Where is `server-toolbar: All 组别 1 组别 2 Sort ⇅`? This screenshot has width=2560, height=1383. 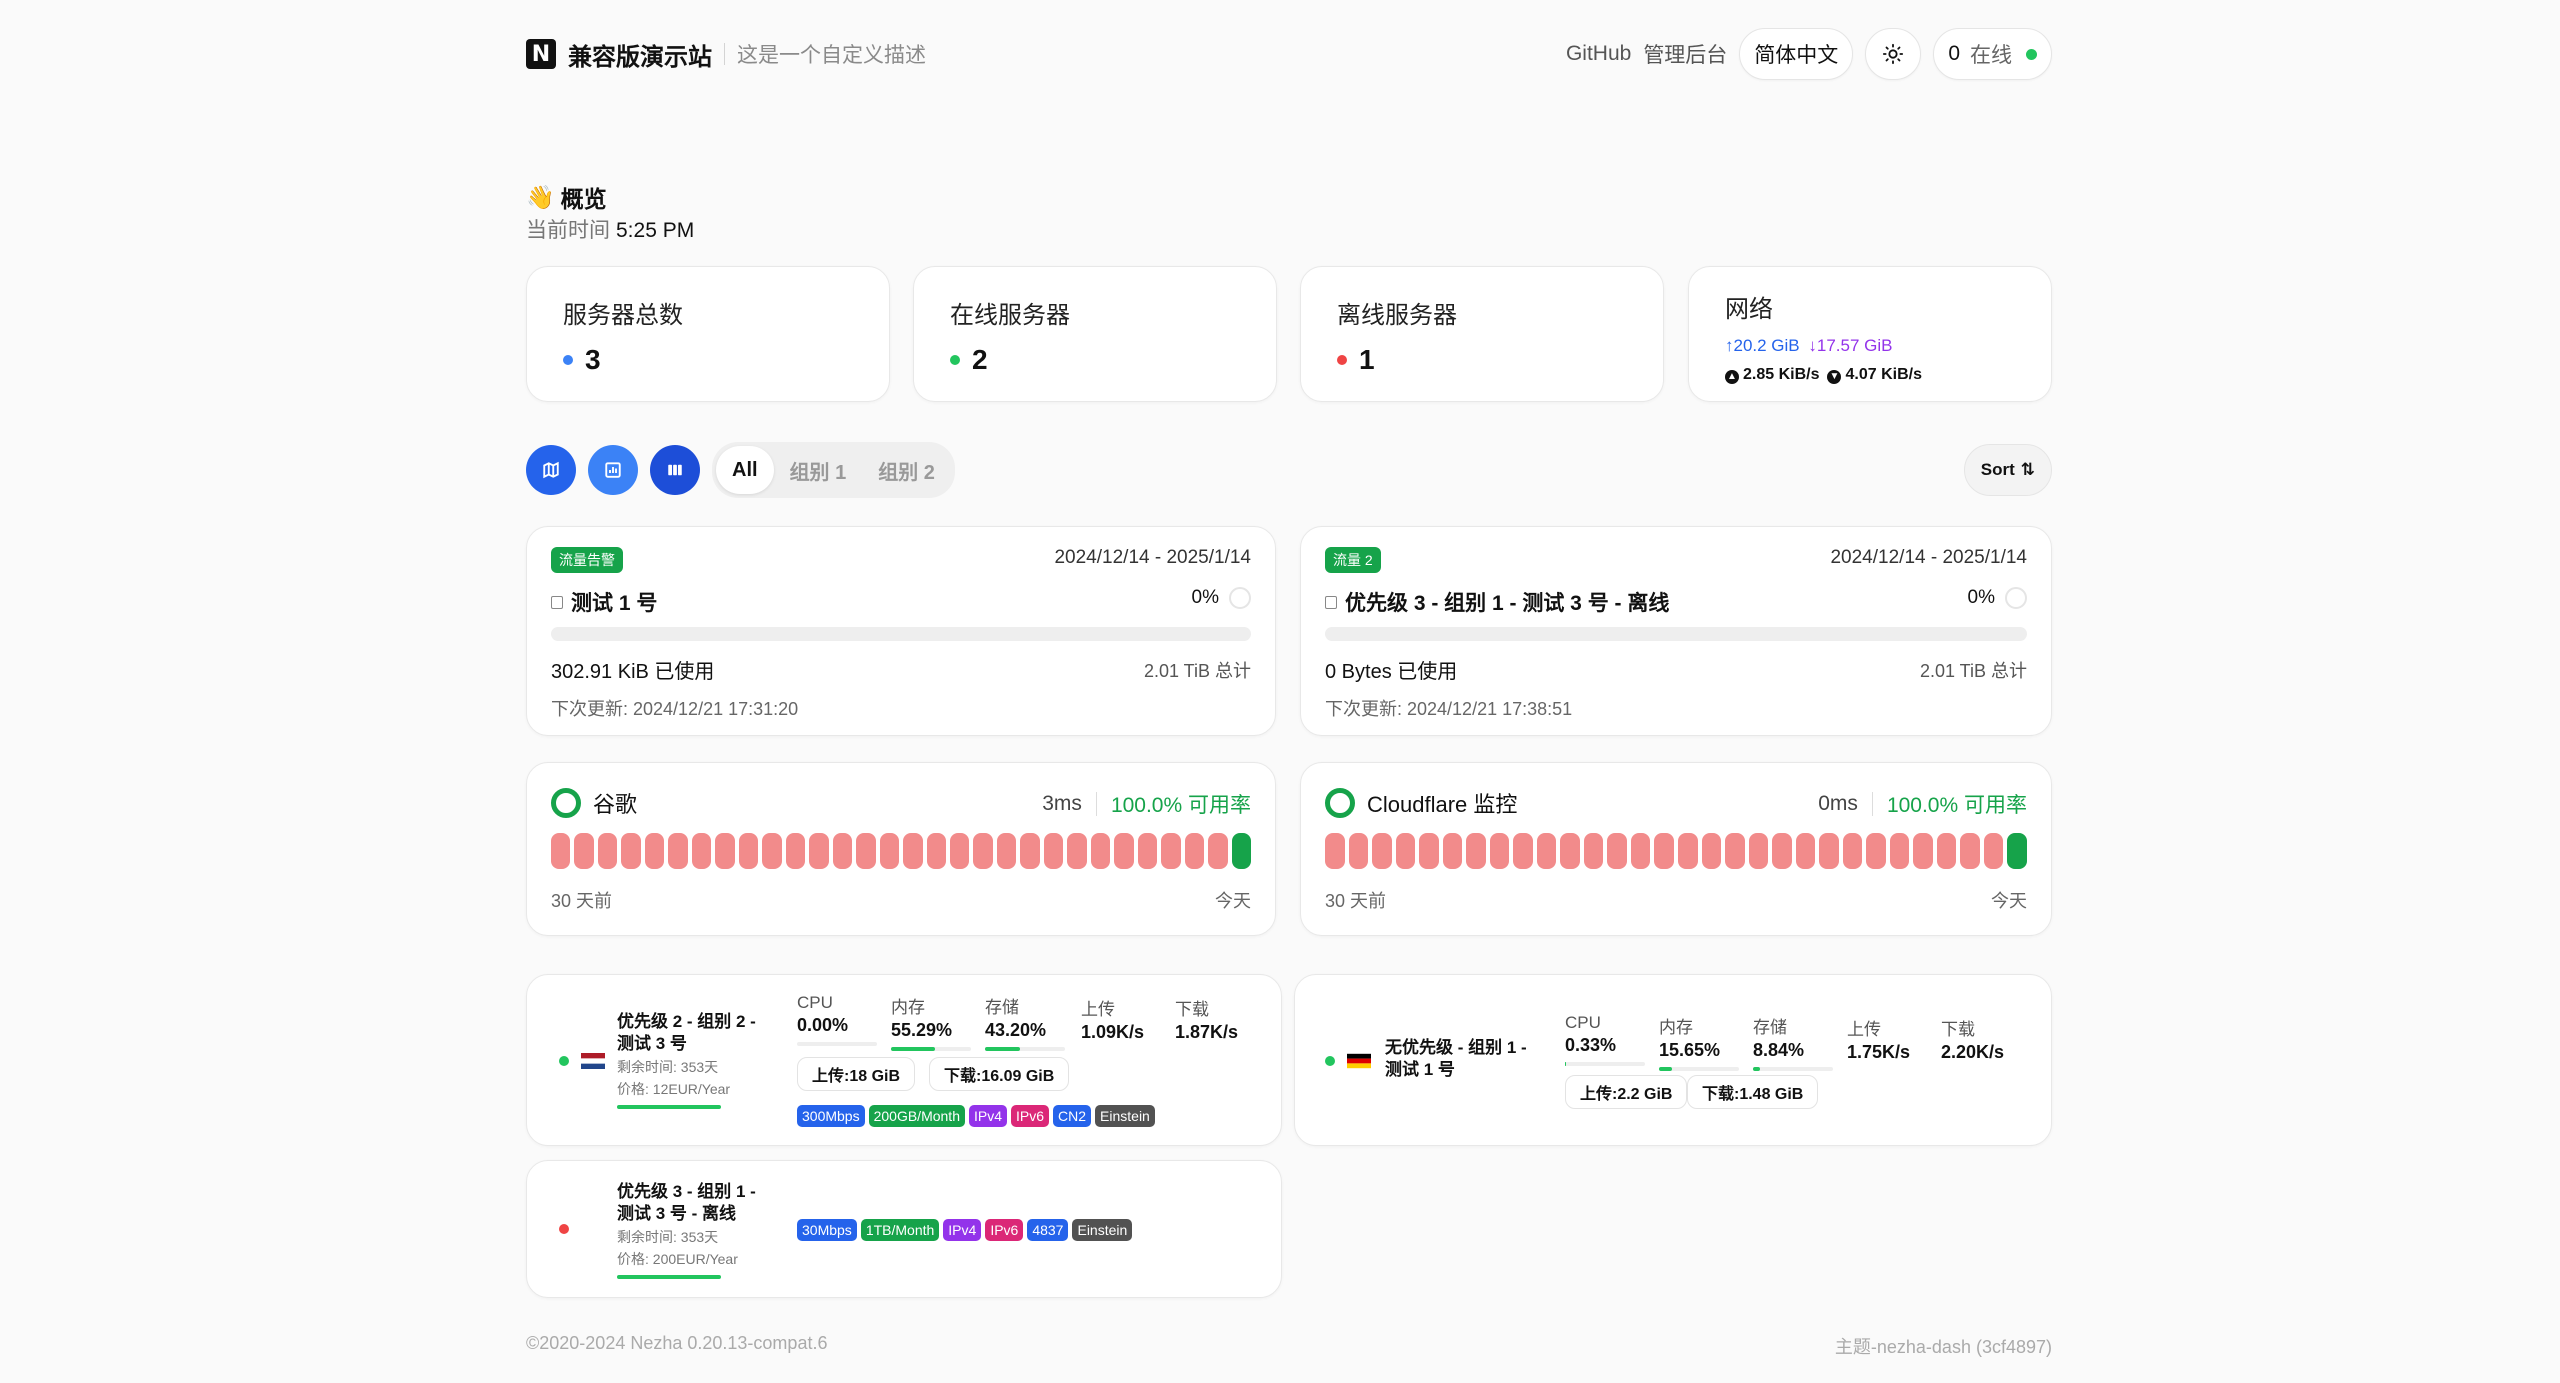 server-toolbar: All 组别 1 组别 2 Sort ⇅ is located at coordinates (1289, 470).